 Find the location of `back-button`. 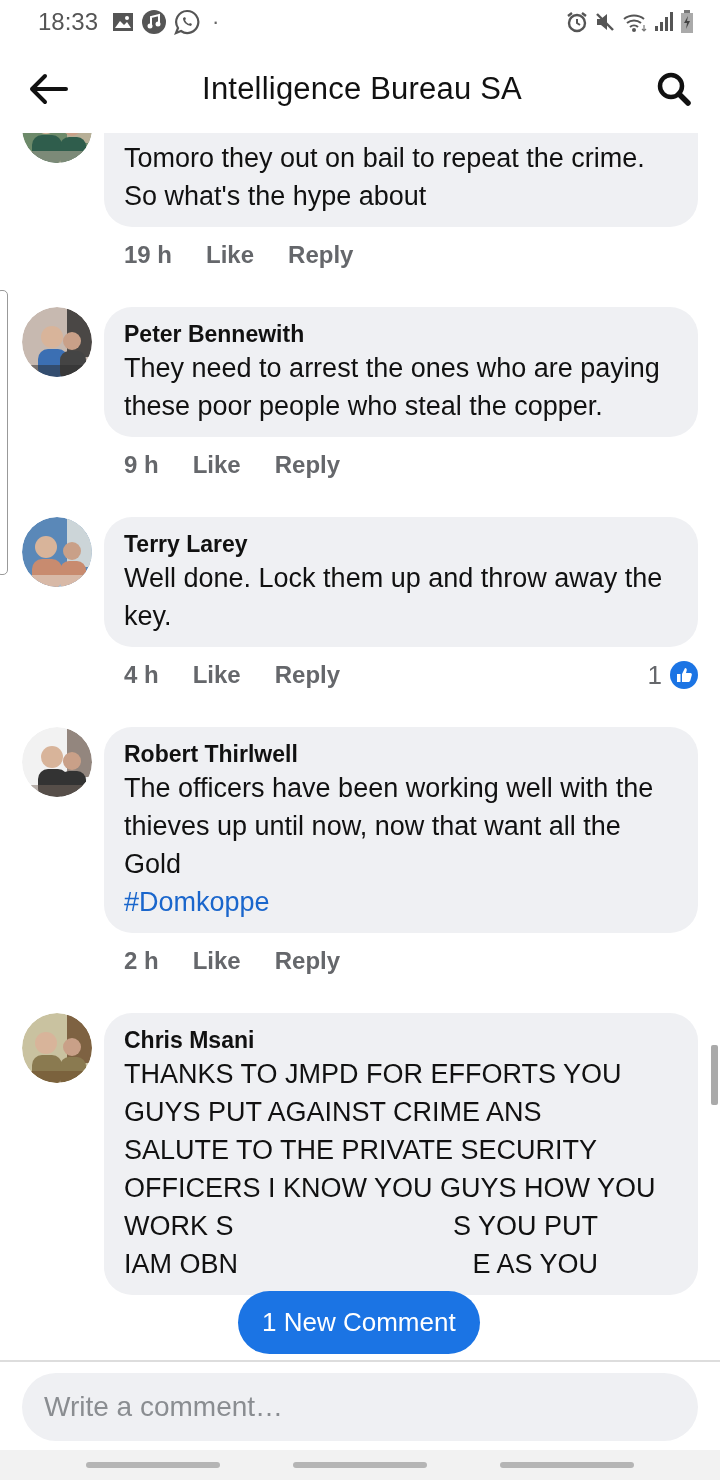

back-button is located at coordinates (48, 88).